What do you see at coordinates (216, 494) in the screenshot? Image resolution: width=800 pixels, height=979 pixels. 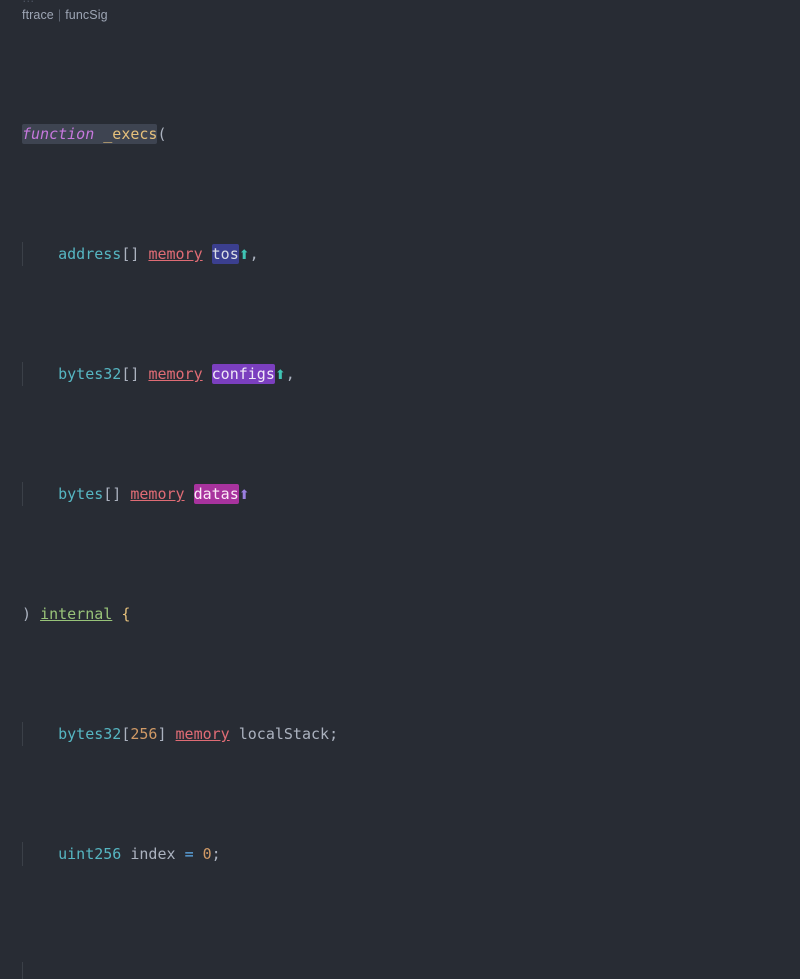 I see `token-param-datas: datas` at bounding box center [216, 494].